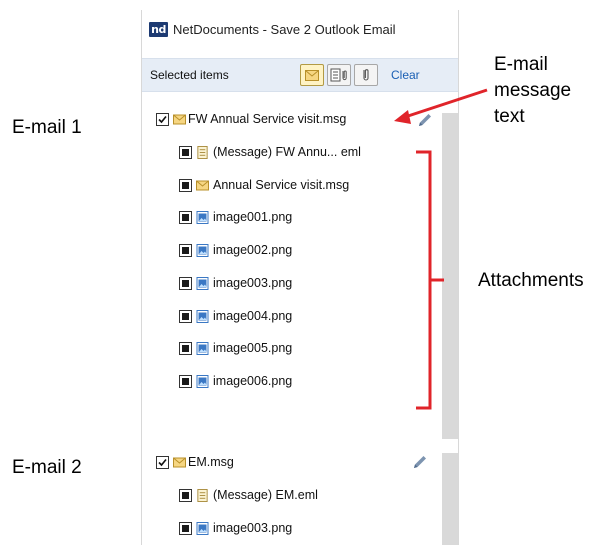 The height and width of the screenshot is (545, 614). What do you see at coordinates (253, 250) in the screenshot?
I see `attachment-label: image002.png` at bounding box center [253, 250].